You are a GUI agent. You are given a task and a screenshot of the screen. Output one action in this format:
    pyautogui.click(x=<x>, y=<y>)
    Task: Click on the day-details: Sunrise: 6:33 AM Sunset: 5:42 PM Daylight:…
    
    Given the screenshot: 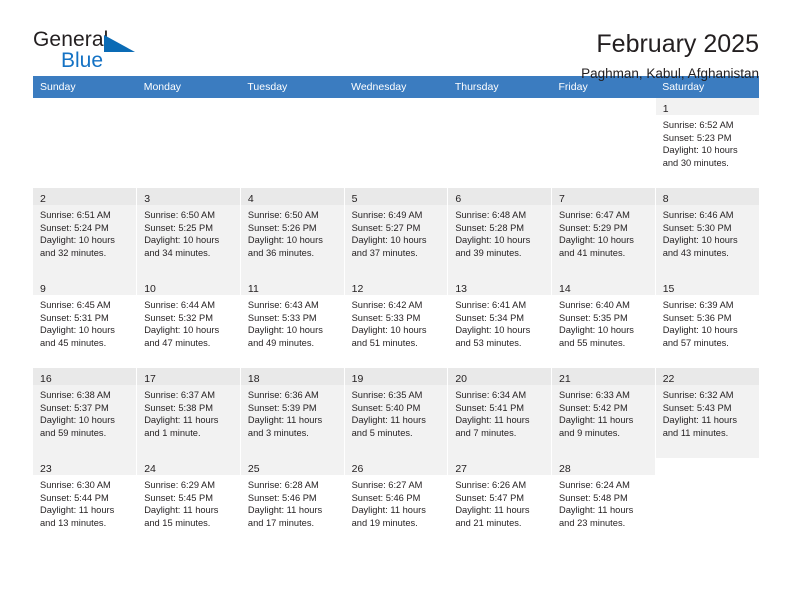 What is the action you would take?
    pyautogui.click(x=603, y=412)
    